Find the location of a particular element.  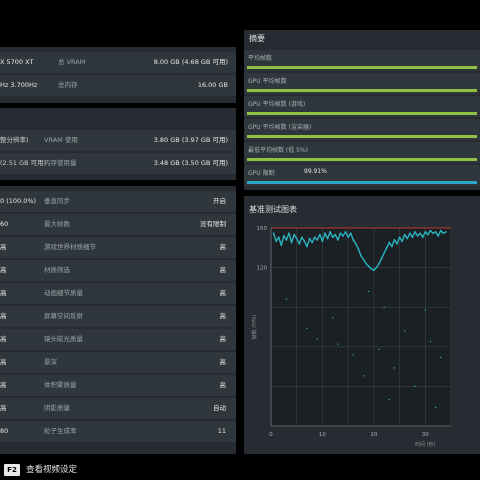

view-video-settings-link: 查看视频设定 is located at coordinates (51, 469).